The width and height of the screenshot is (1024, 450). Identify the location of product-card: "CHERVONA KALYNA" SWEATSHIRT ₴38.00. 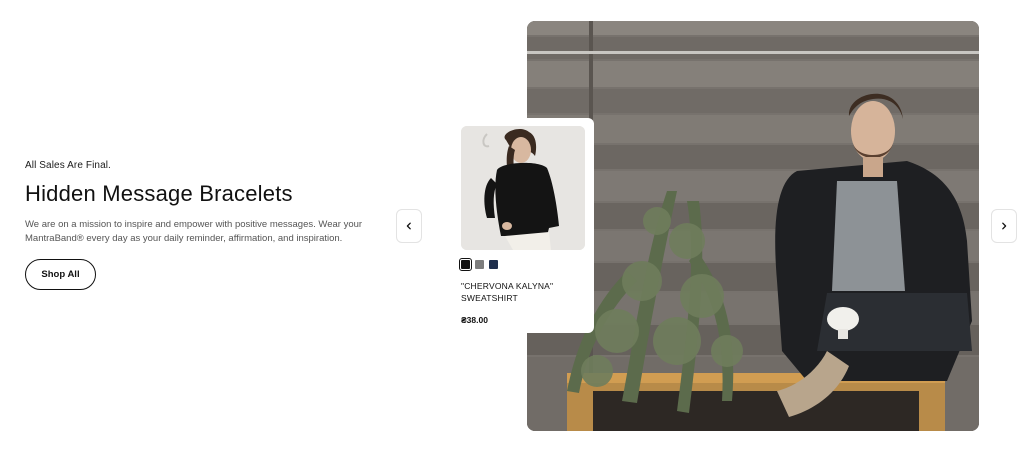
(524, 225).